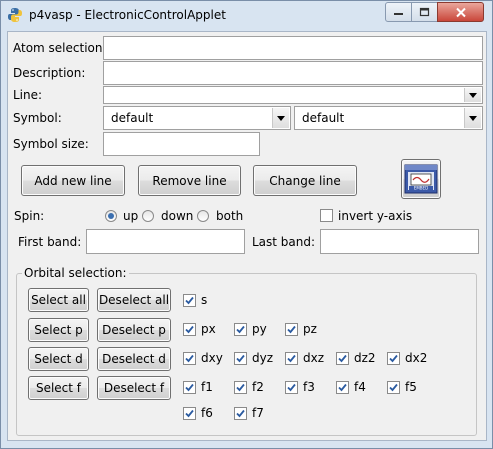 Image resolution: width=493 pixels, height=449 pixels. I want to click on first-band-label: First band:, so click(50, 242).